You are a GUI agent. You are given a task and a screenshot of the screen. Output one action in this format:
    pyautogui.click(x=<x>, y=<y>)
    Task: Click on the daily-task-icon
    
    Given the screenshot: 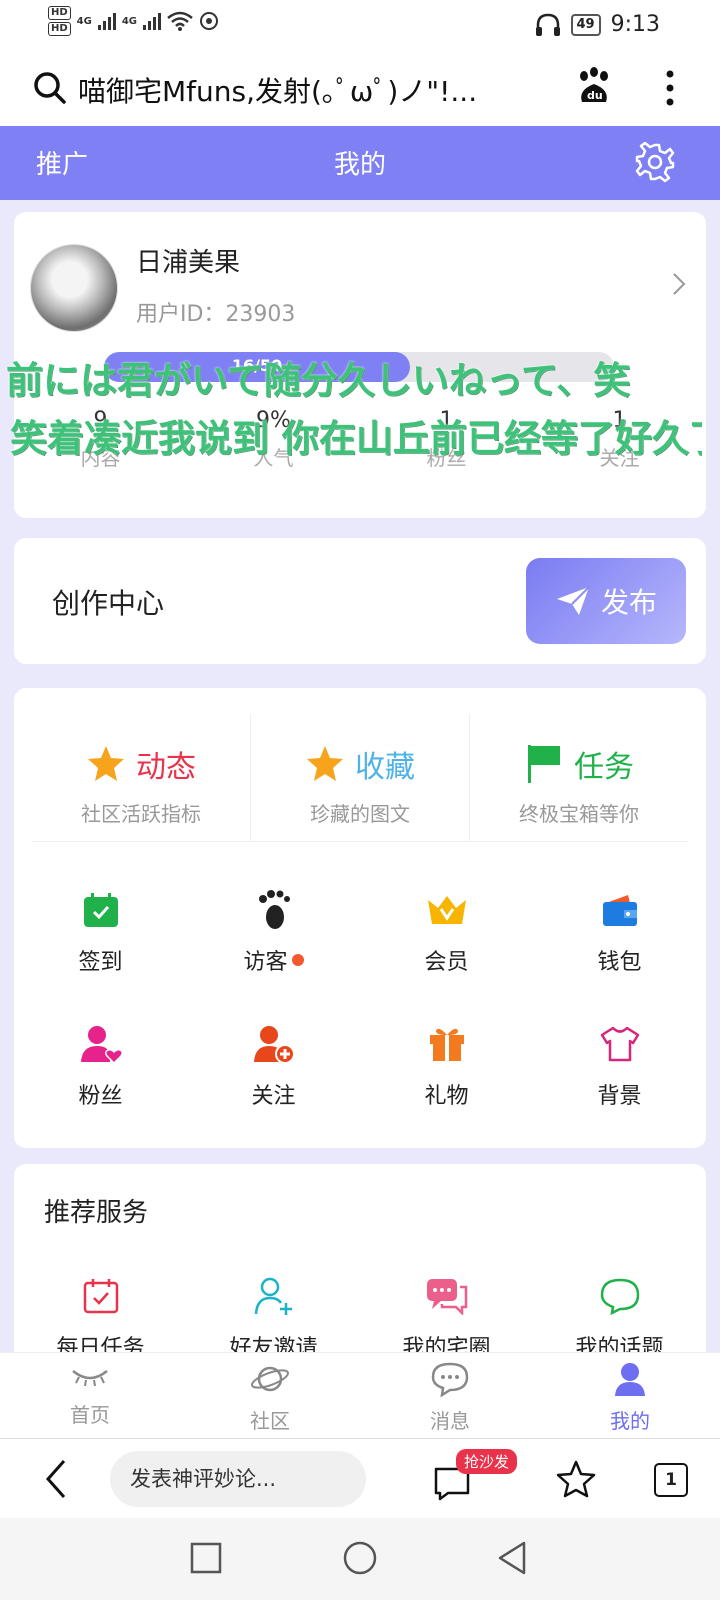 What is the action you would take?
    pyautogui.click(x=100, y=1296)
    